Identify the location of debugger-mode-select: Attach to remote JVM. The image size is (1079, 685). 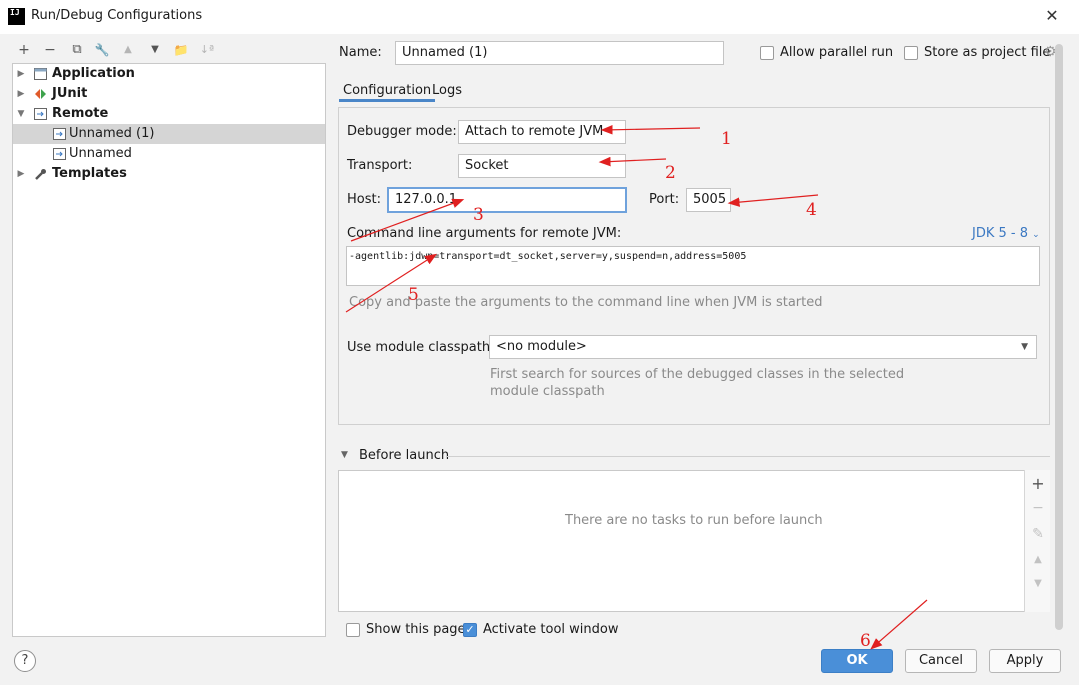
(542, 132).